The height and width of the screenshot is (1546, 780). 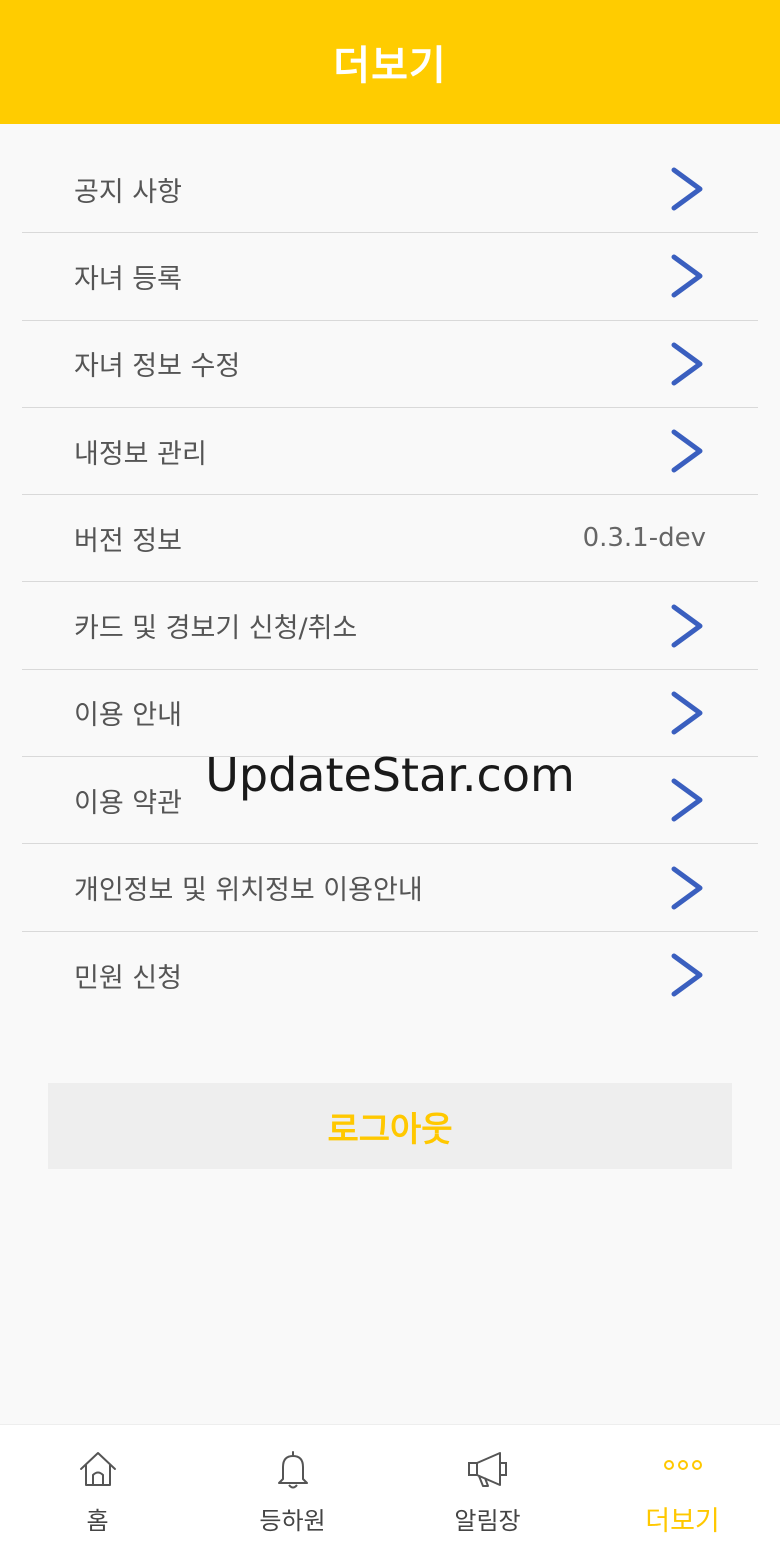 I want to click on menu-item-label: 개인정보 및 위치정보 이용안내, so click(x=248, y=891).